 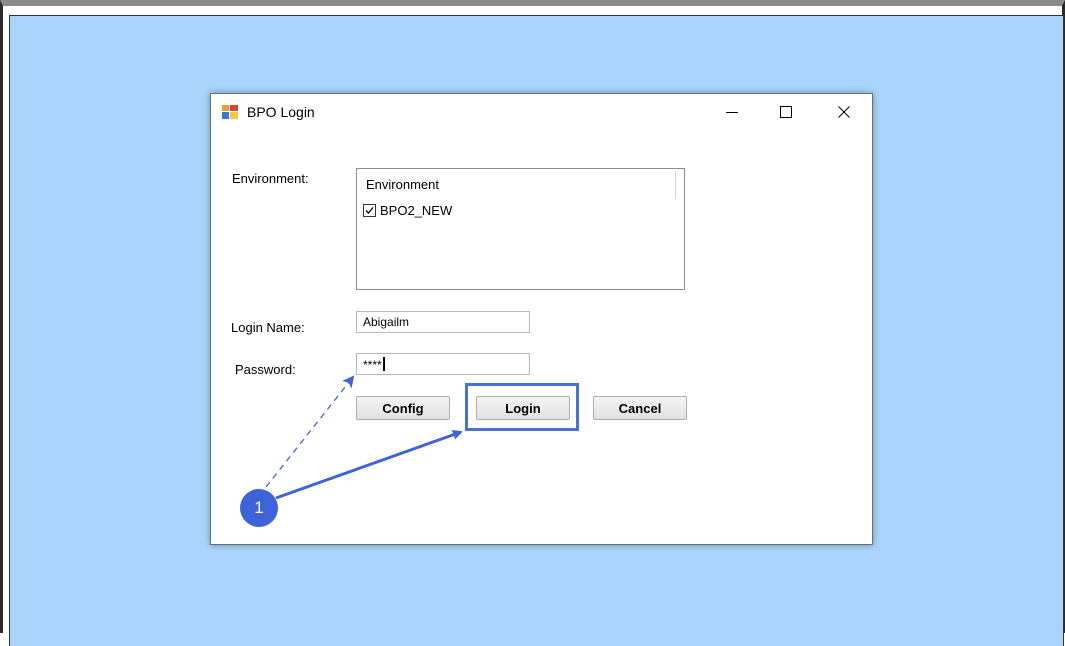 I want to click on minimize-button, so click(x=732, y=112).